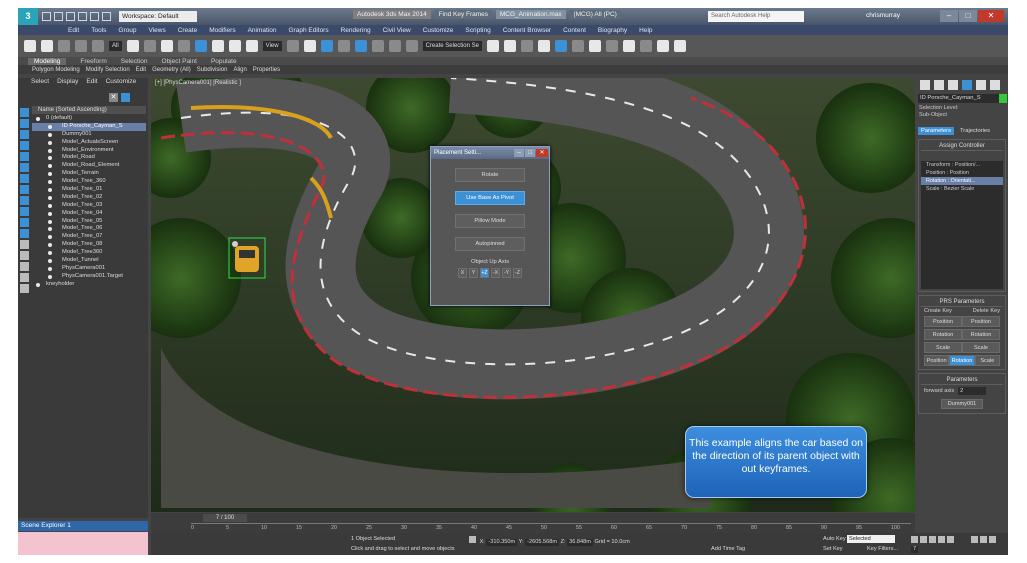 This screenshot has width=1027, height=563. What do you see at coordinates (981, 347) in the screenshot?
I see `delete-scale-key-button: Scale` at bounding box center [981, 347].